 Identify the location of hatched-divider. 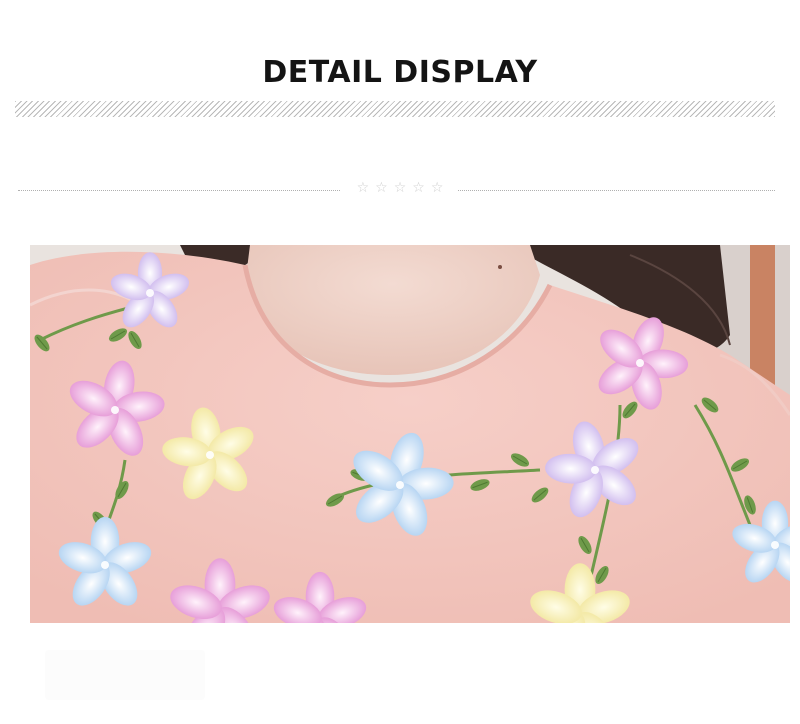
(395, 109).